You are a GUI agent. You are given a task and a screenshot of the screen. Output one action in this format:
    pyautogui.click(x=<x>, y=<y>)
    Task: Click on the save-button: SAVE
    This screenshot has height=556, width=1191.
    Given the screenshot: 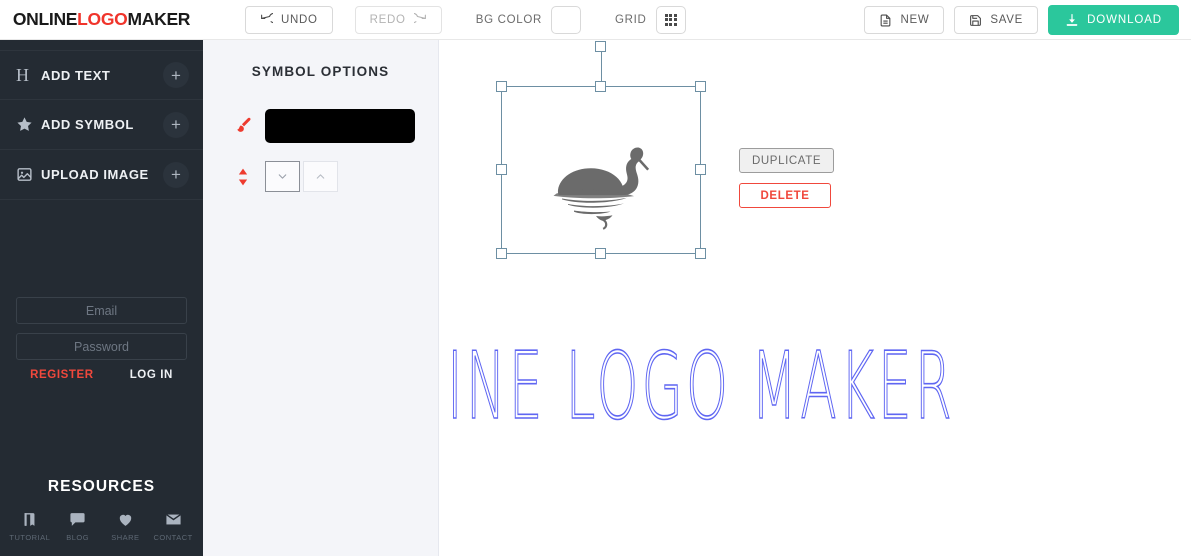 What is the action you would take?
    pyautogui.click(x=996, y=20)
    